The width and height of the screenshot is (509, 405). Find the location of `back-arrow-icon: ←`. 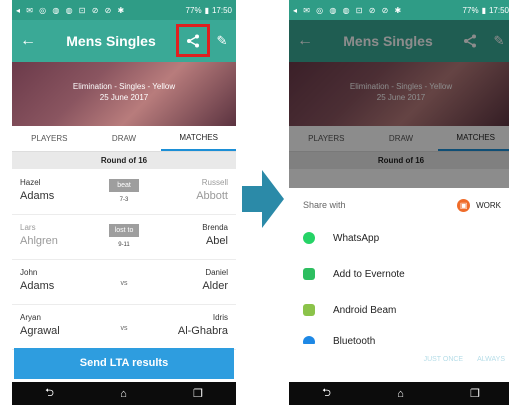

back-arrow-icon: ← is located at coordinates (28, 41).